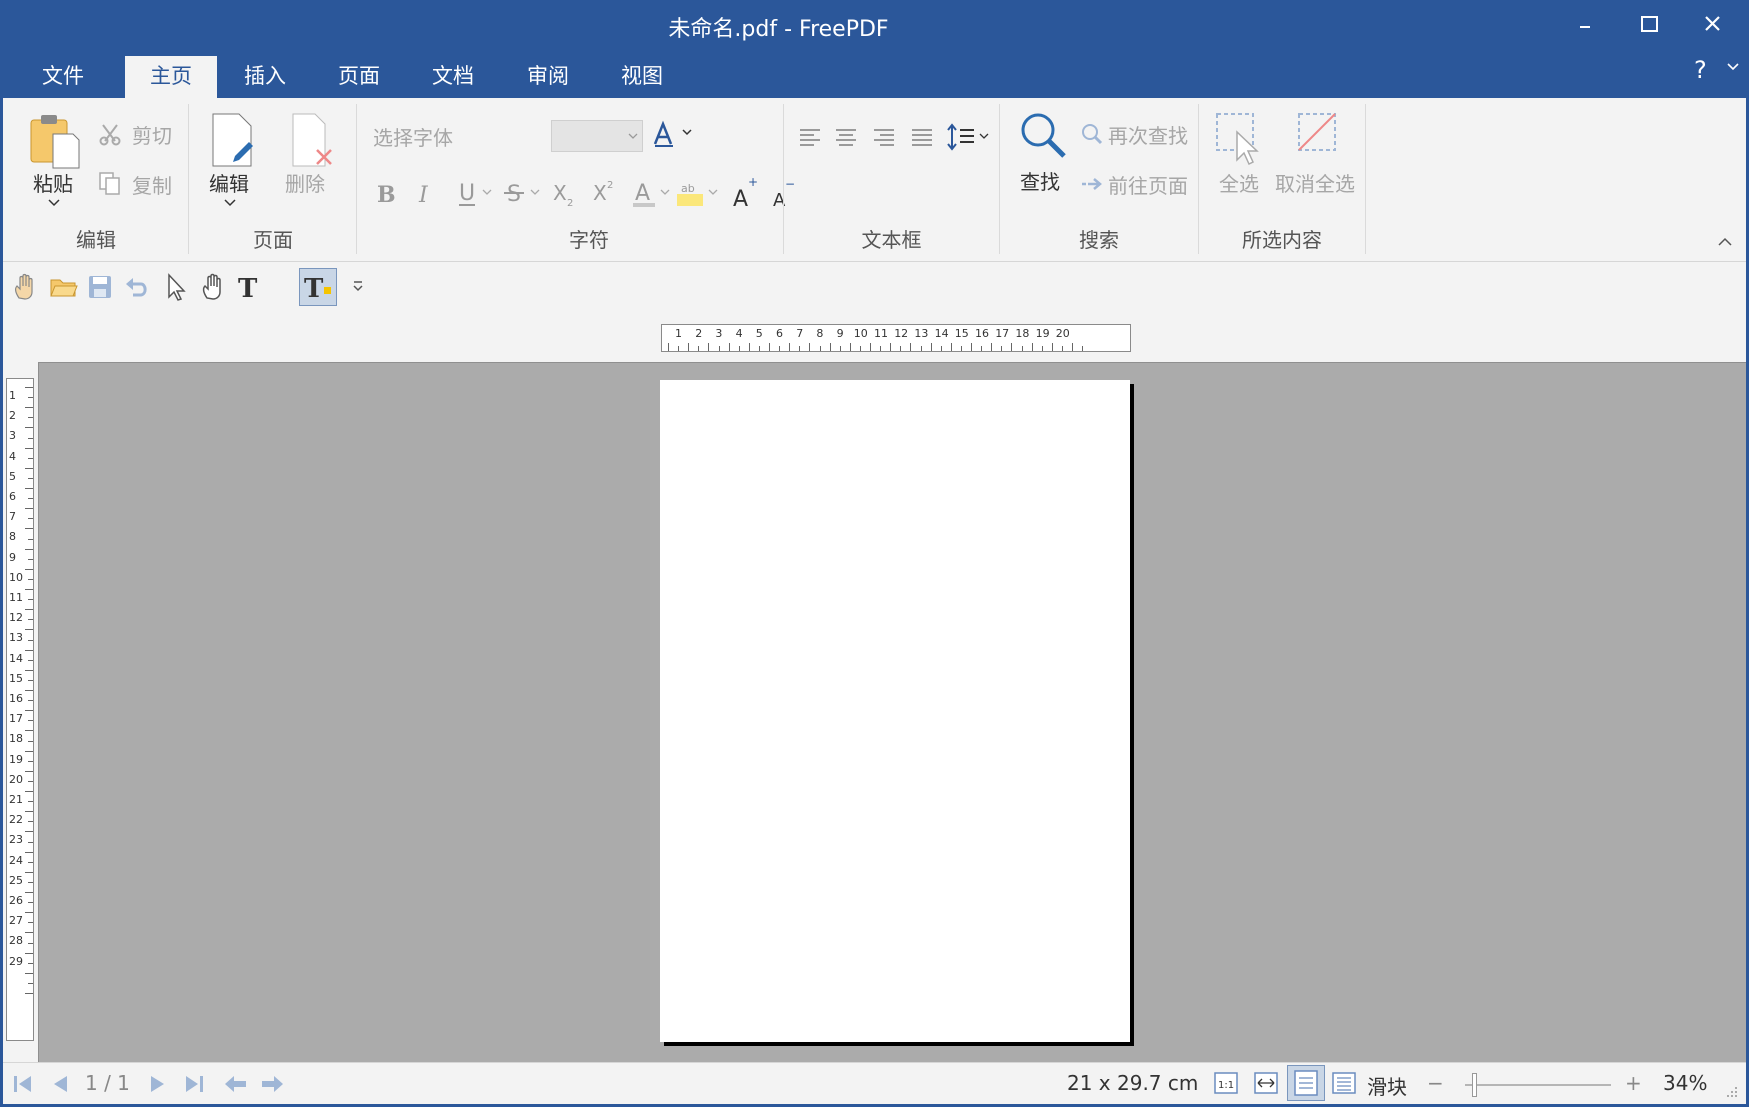 The width and height of the screenshot is (1749, 1107). I want to click on page-indicator: 1 / 1, so click(107, 1083).